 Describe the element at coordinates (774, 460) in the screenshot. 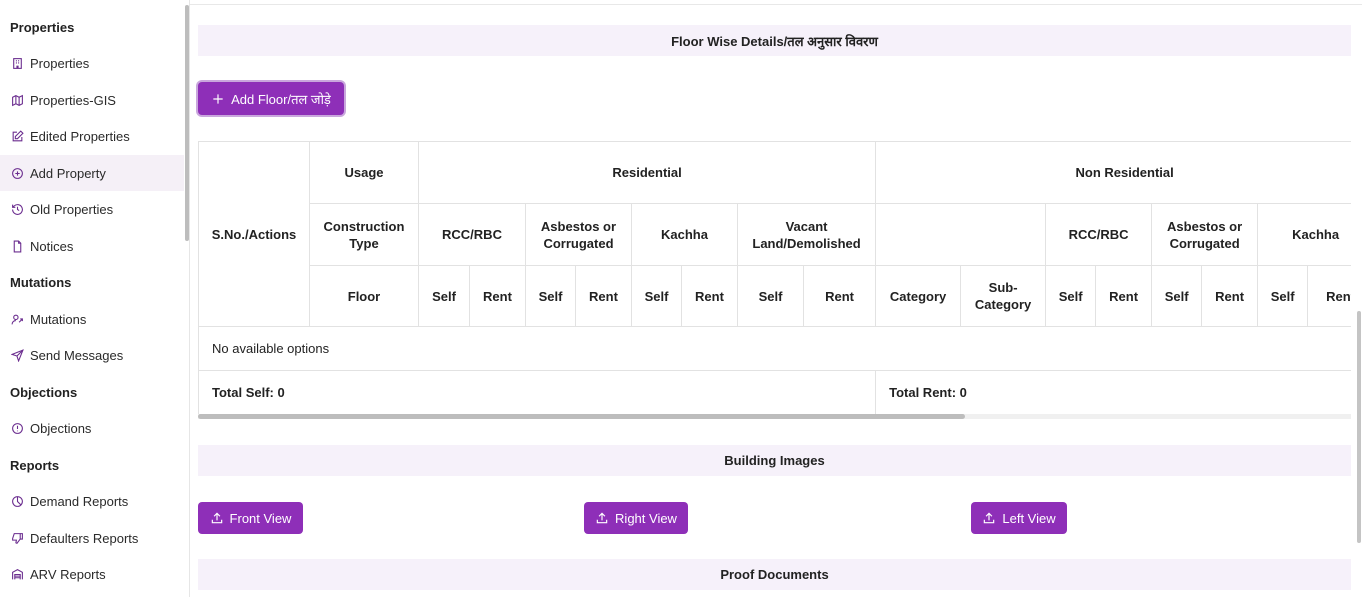

I see `building-images-header: Building Images` at that location.